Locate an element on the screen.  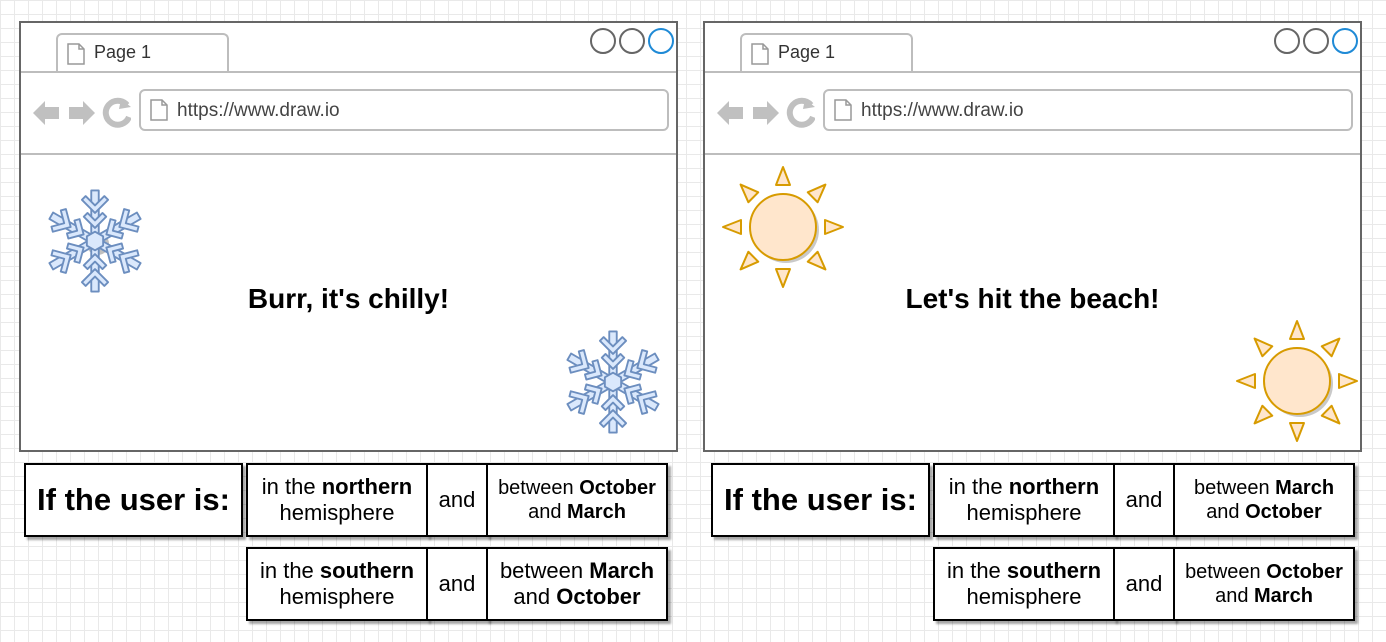
snowflake-icon is located at coordinates (613, 384).